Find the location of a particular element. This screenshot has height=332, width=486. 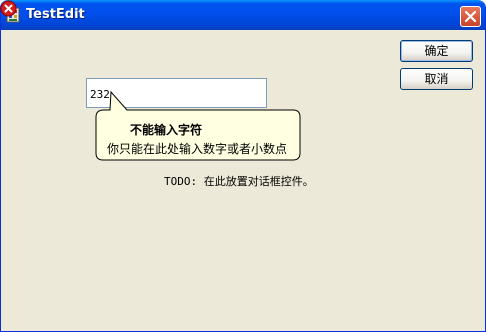

ok-button: 确定 is located at coordinates (436, 51).